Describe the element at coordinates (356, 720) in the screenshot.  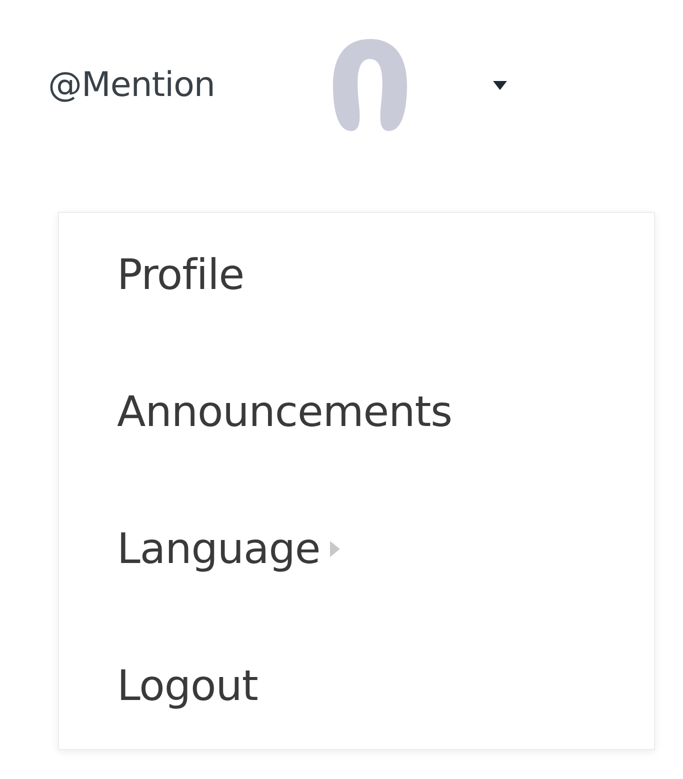
I see `menu-item: Logout` at that location.